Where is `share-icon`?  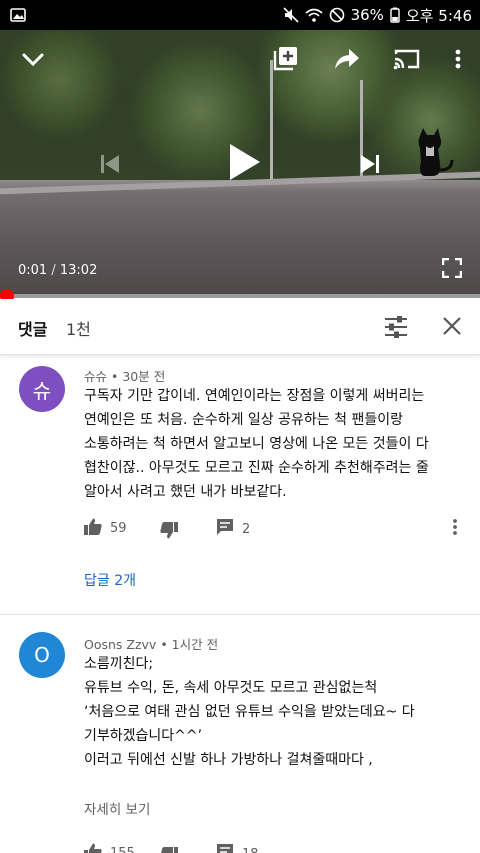
share-icon is located at coordinates (347, 59).